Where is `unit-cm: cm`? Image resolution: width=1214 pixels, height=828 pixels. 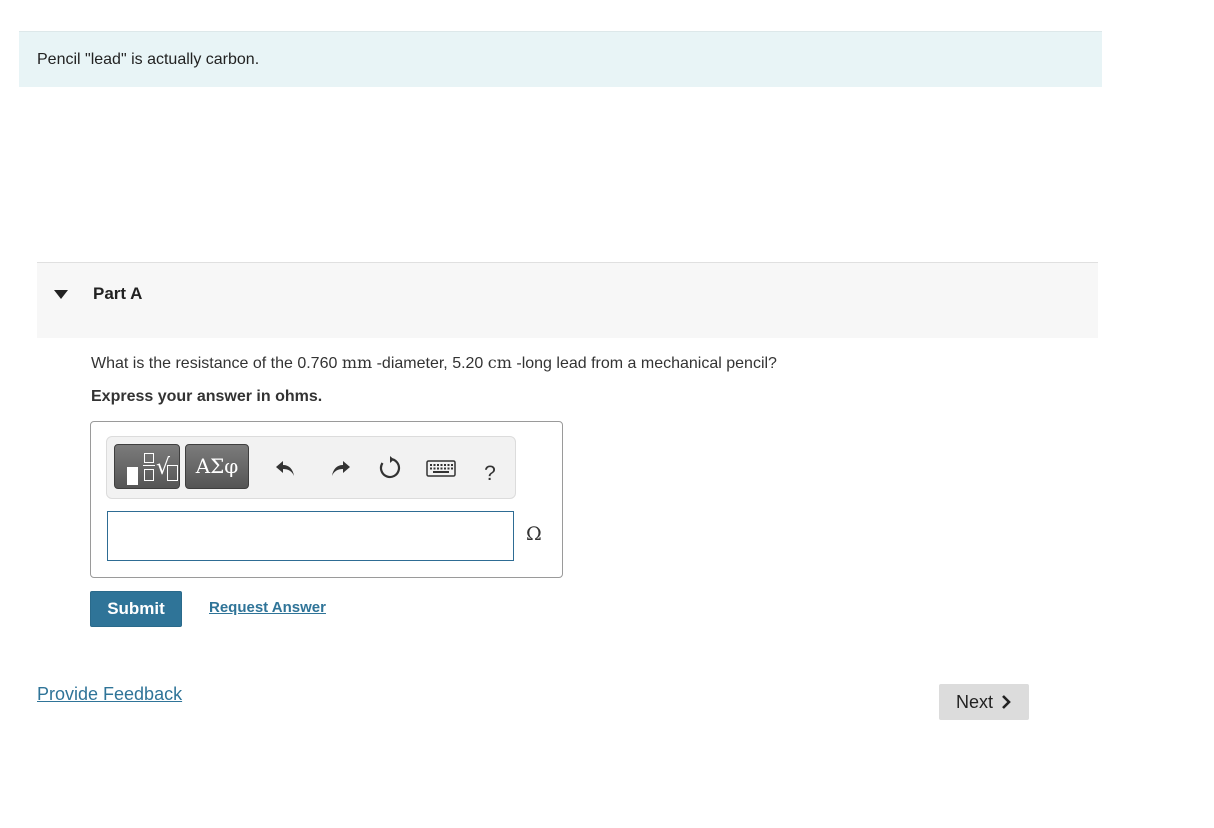 unit-cm: cm is located at coordinates (499, 362).